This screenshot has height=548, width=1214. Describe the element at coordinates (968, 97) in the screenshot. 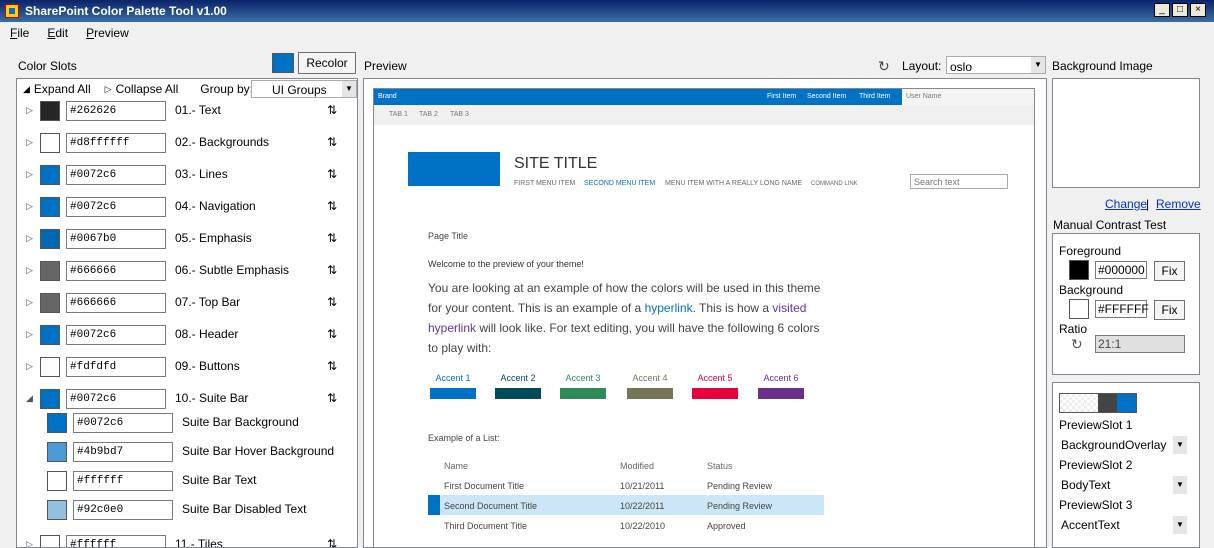

I see `user-name: User Name` at that location.